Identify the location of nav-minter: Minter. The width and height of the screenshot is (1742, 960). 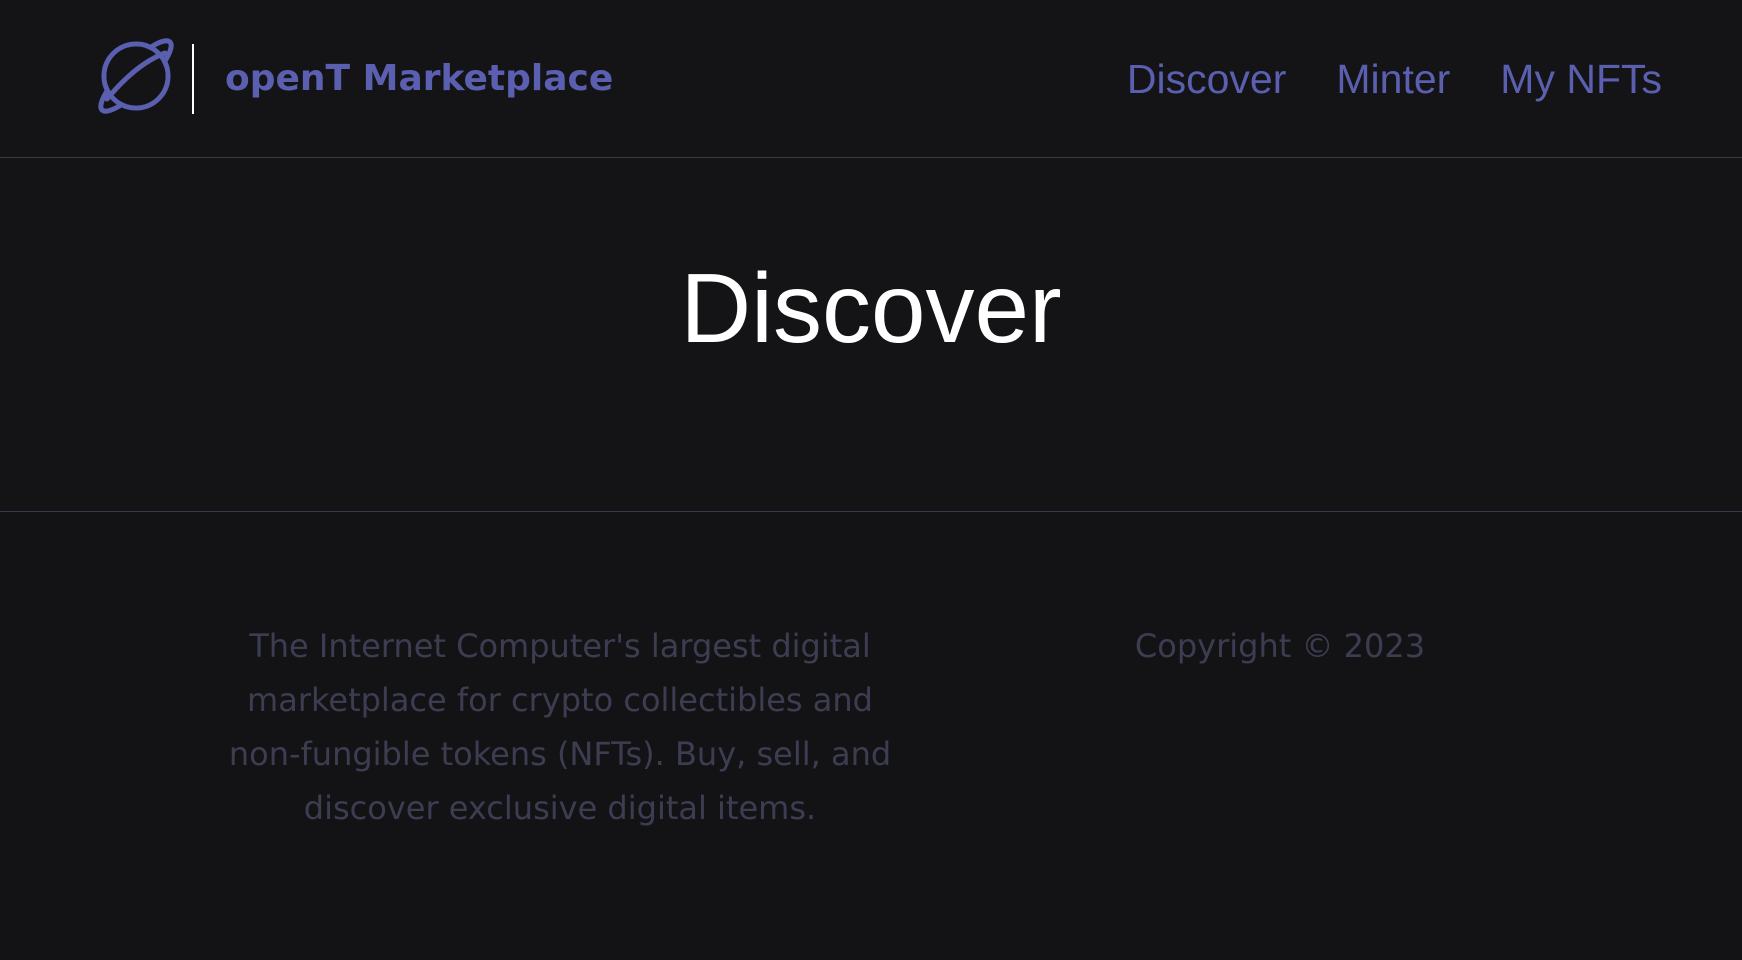
(1393, 79).